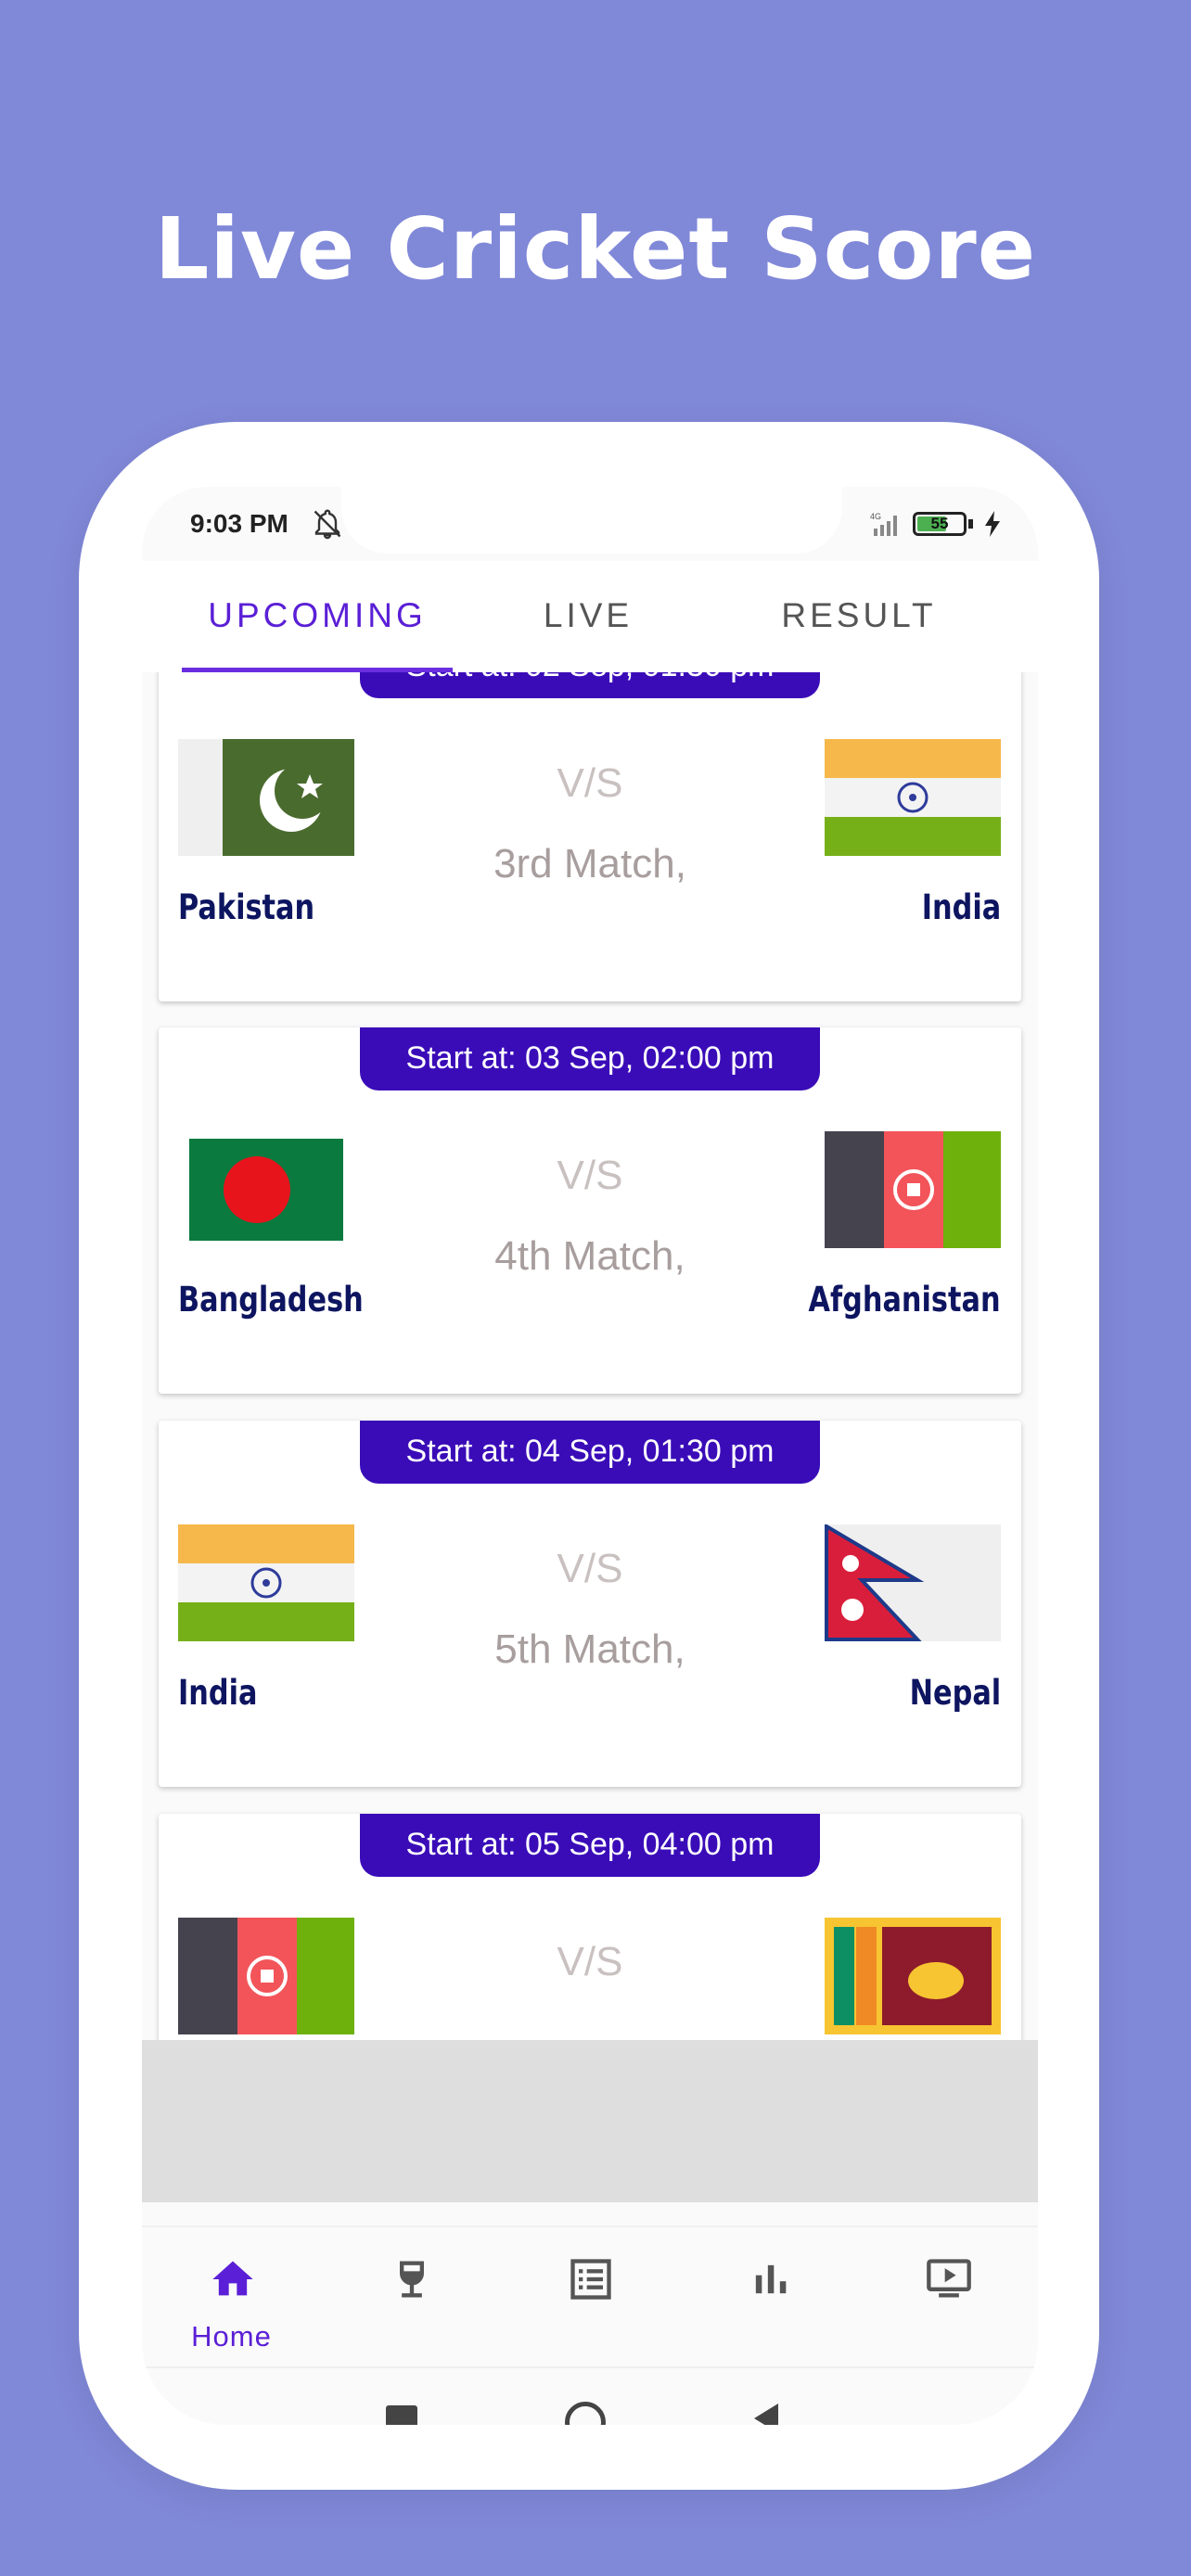  I want to click on nav-list, so click(589, 2297).